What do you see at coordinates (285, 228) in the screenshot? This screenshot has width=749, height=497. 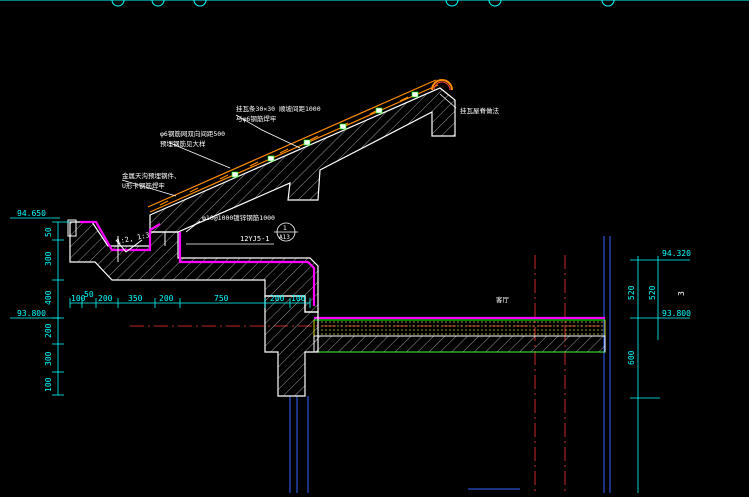 I see `ref-circle-top: 1` at bounding box center [285, 228].